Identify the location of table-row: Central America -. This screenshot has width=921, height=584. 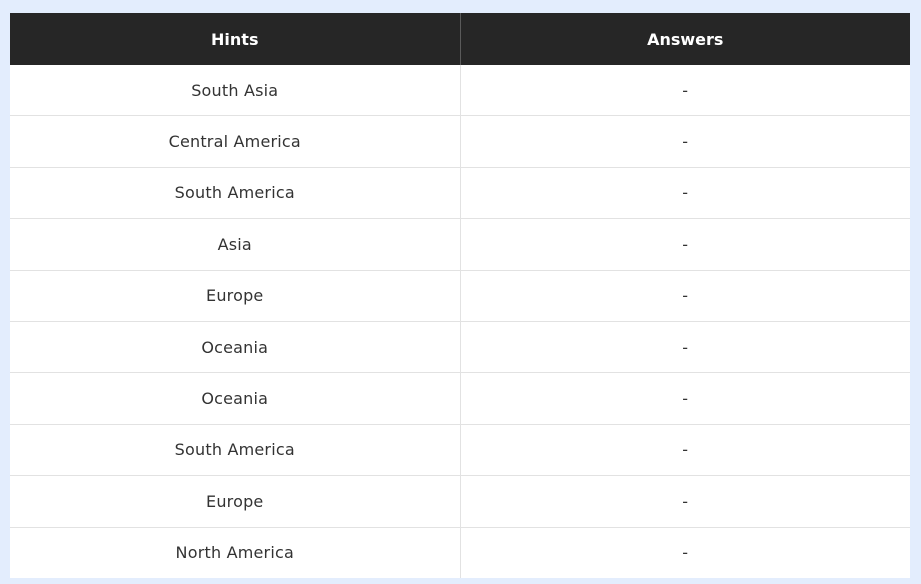
(460, 141).